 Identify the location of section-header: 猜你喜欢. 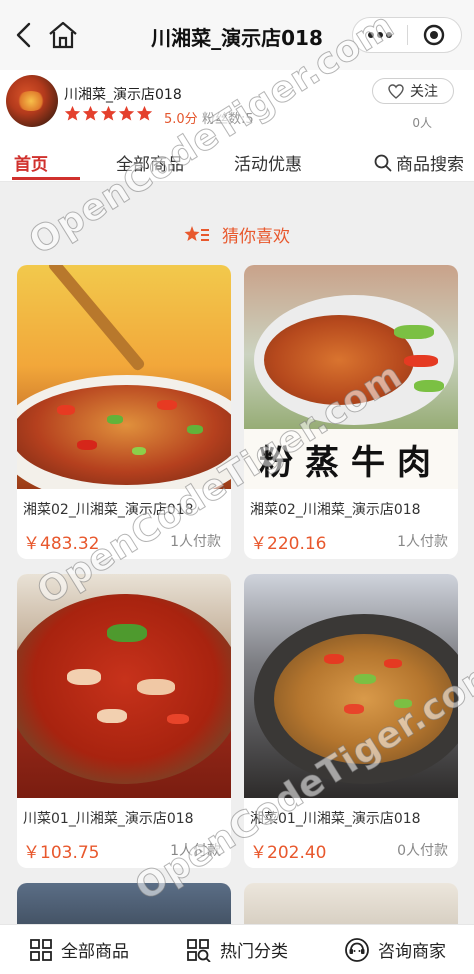
(237, 234).